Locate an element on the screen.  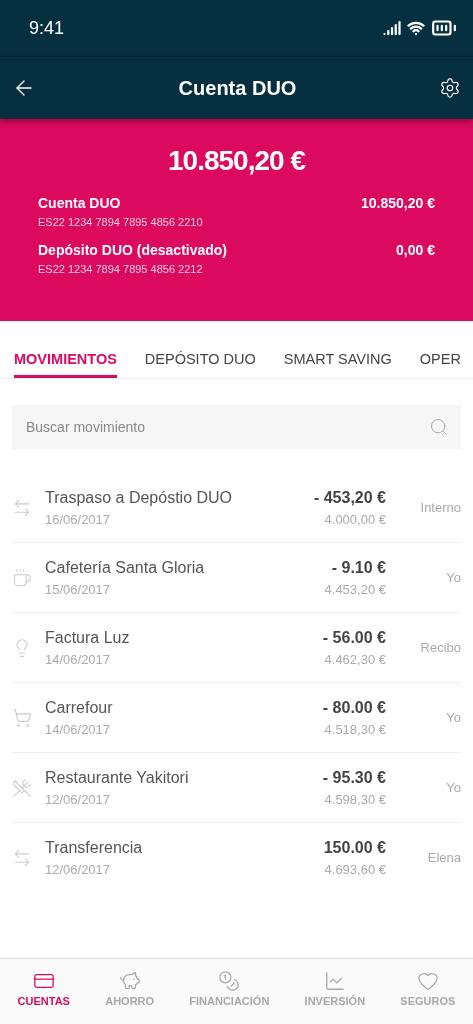
movement-title: Transferencia is located at coordinates (94, 847).